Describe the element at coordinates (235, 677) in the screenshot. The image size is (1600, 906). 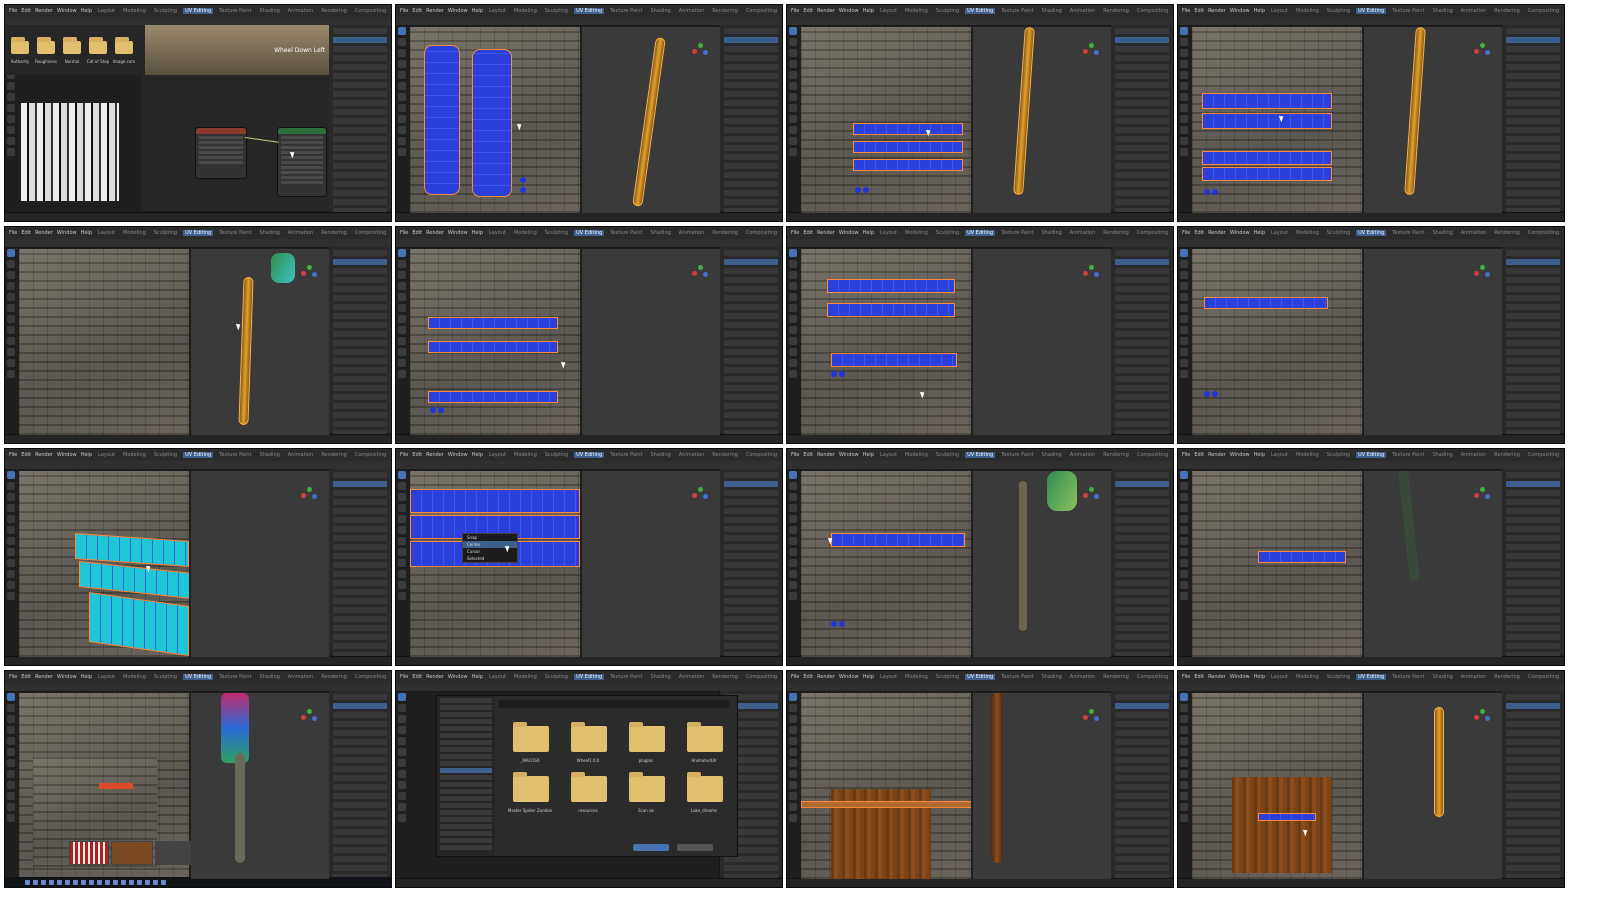
I see `workspace-tab: Texture Paint` at that location.